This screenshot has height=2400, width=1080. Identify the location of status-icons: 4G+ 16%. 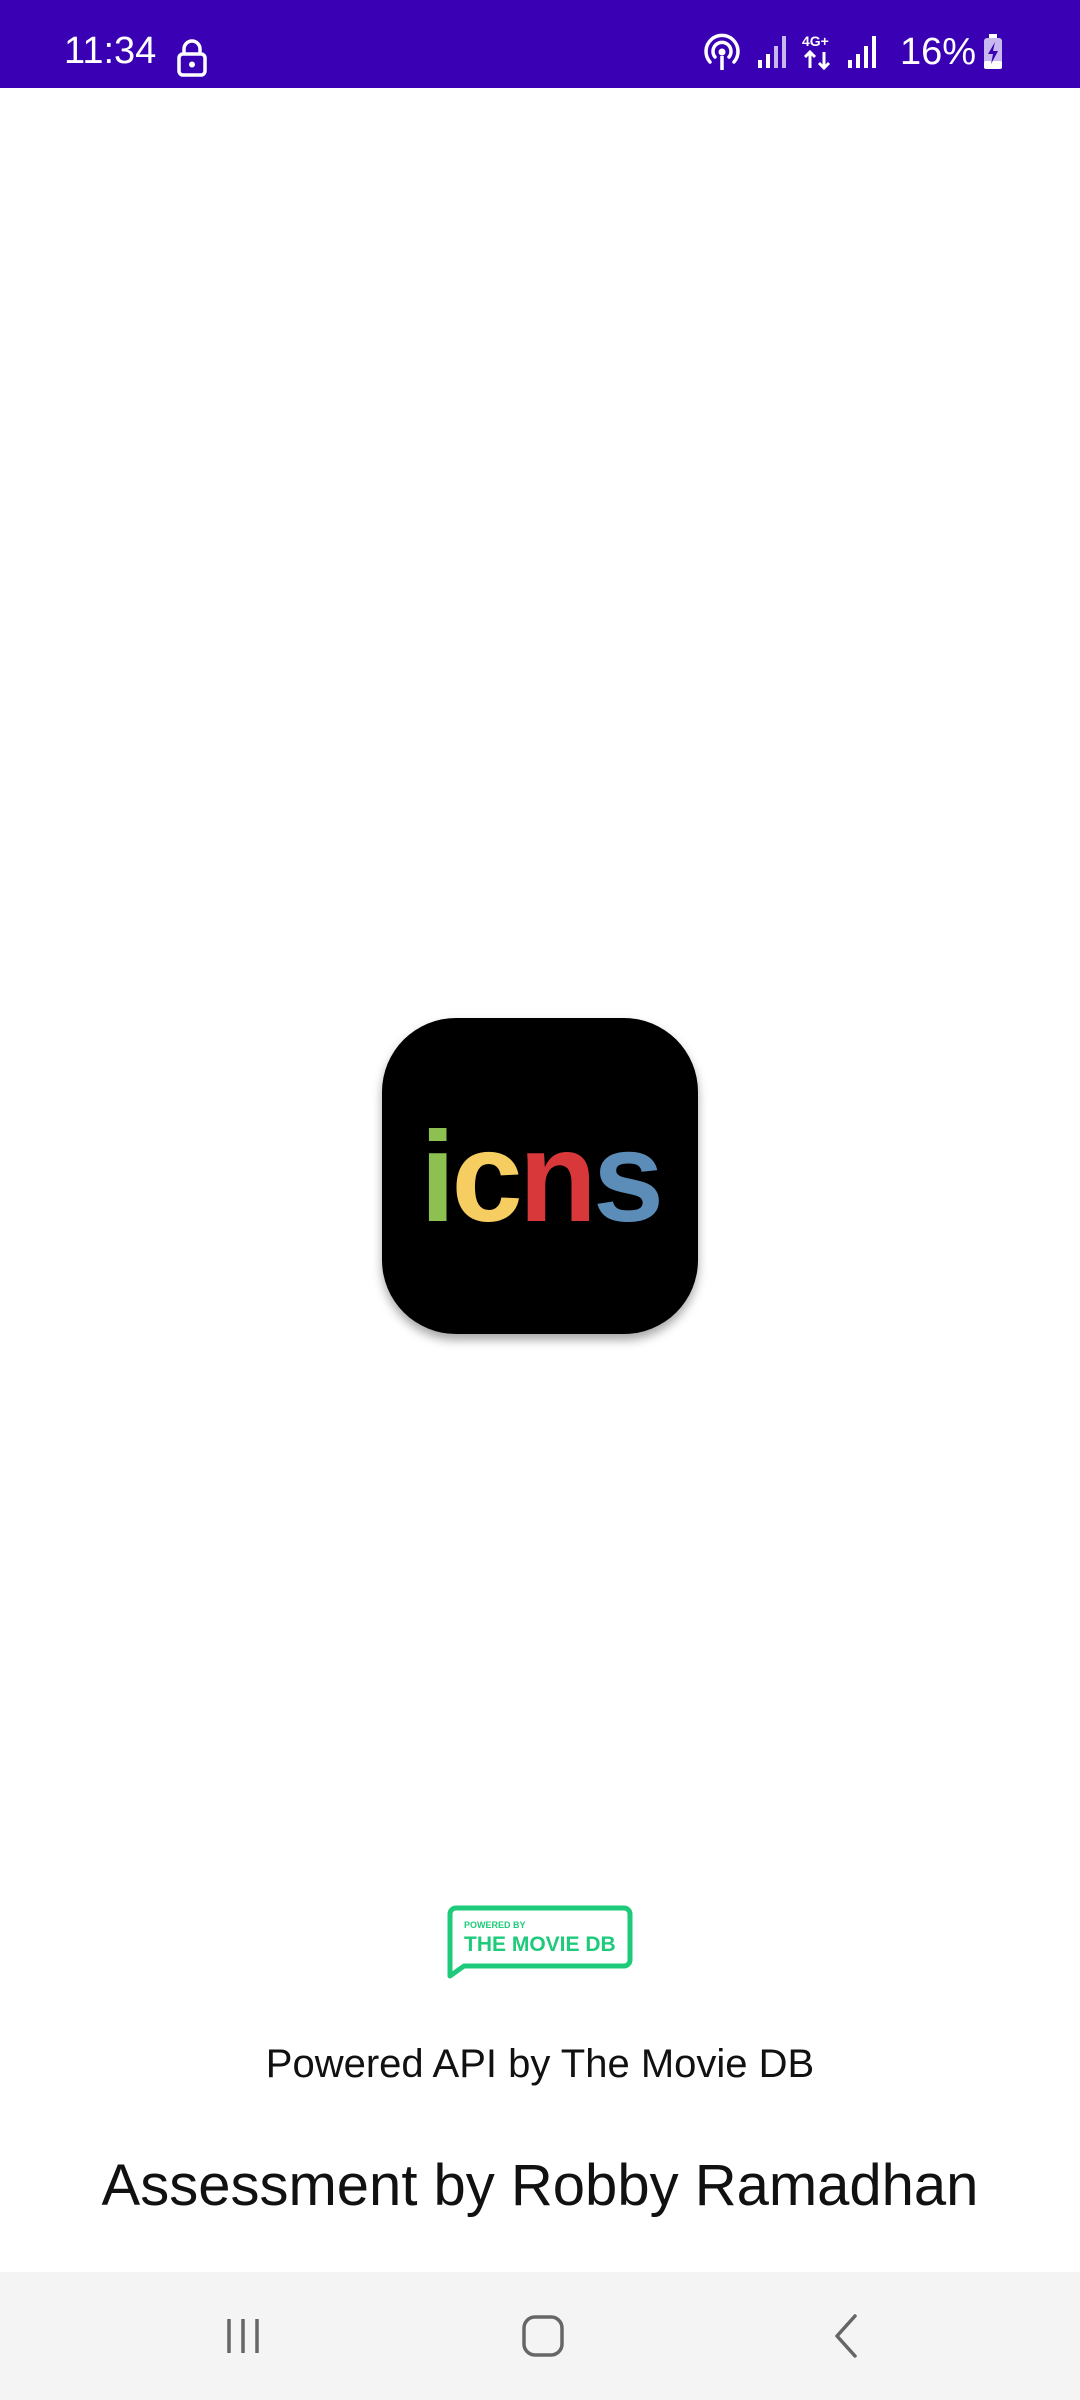
(853, 52).